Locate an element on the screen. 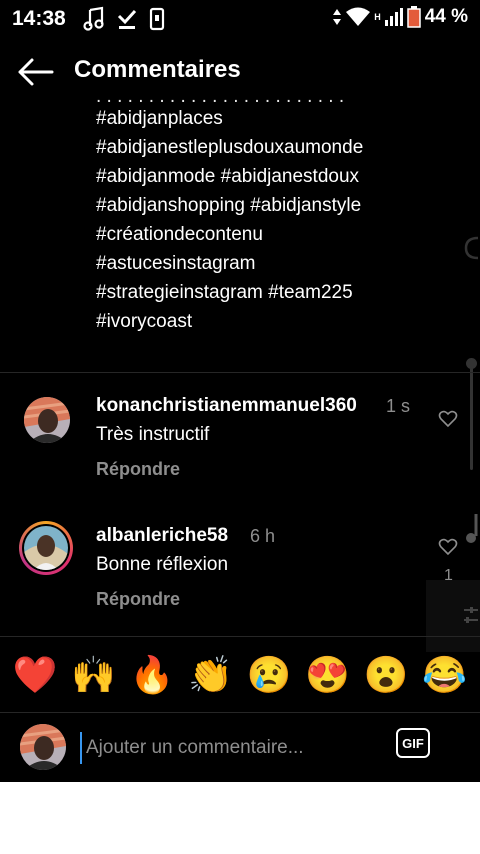 The image size is (480, 854). caption-line: #abidjanestleplusdouxaumonde is located at coordinates (261, 147).